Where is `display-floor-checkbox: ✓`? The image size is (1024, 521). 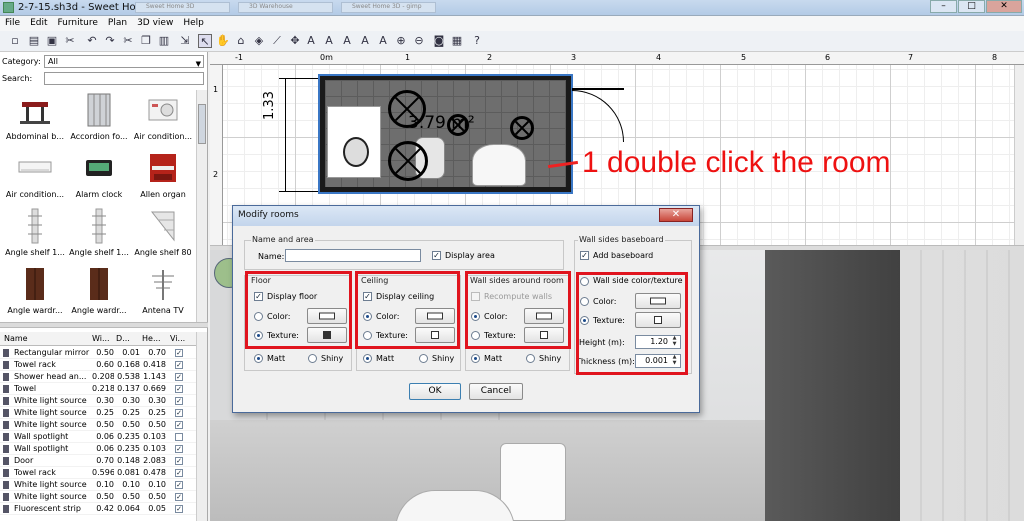
display-floor-checkbox: ✓ is located at coordinates (258, 296).